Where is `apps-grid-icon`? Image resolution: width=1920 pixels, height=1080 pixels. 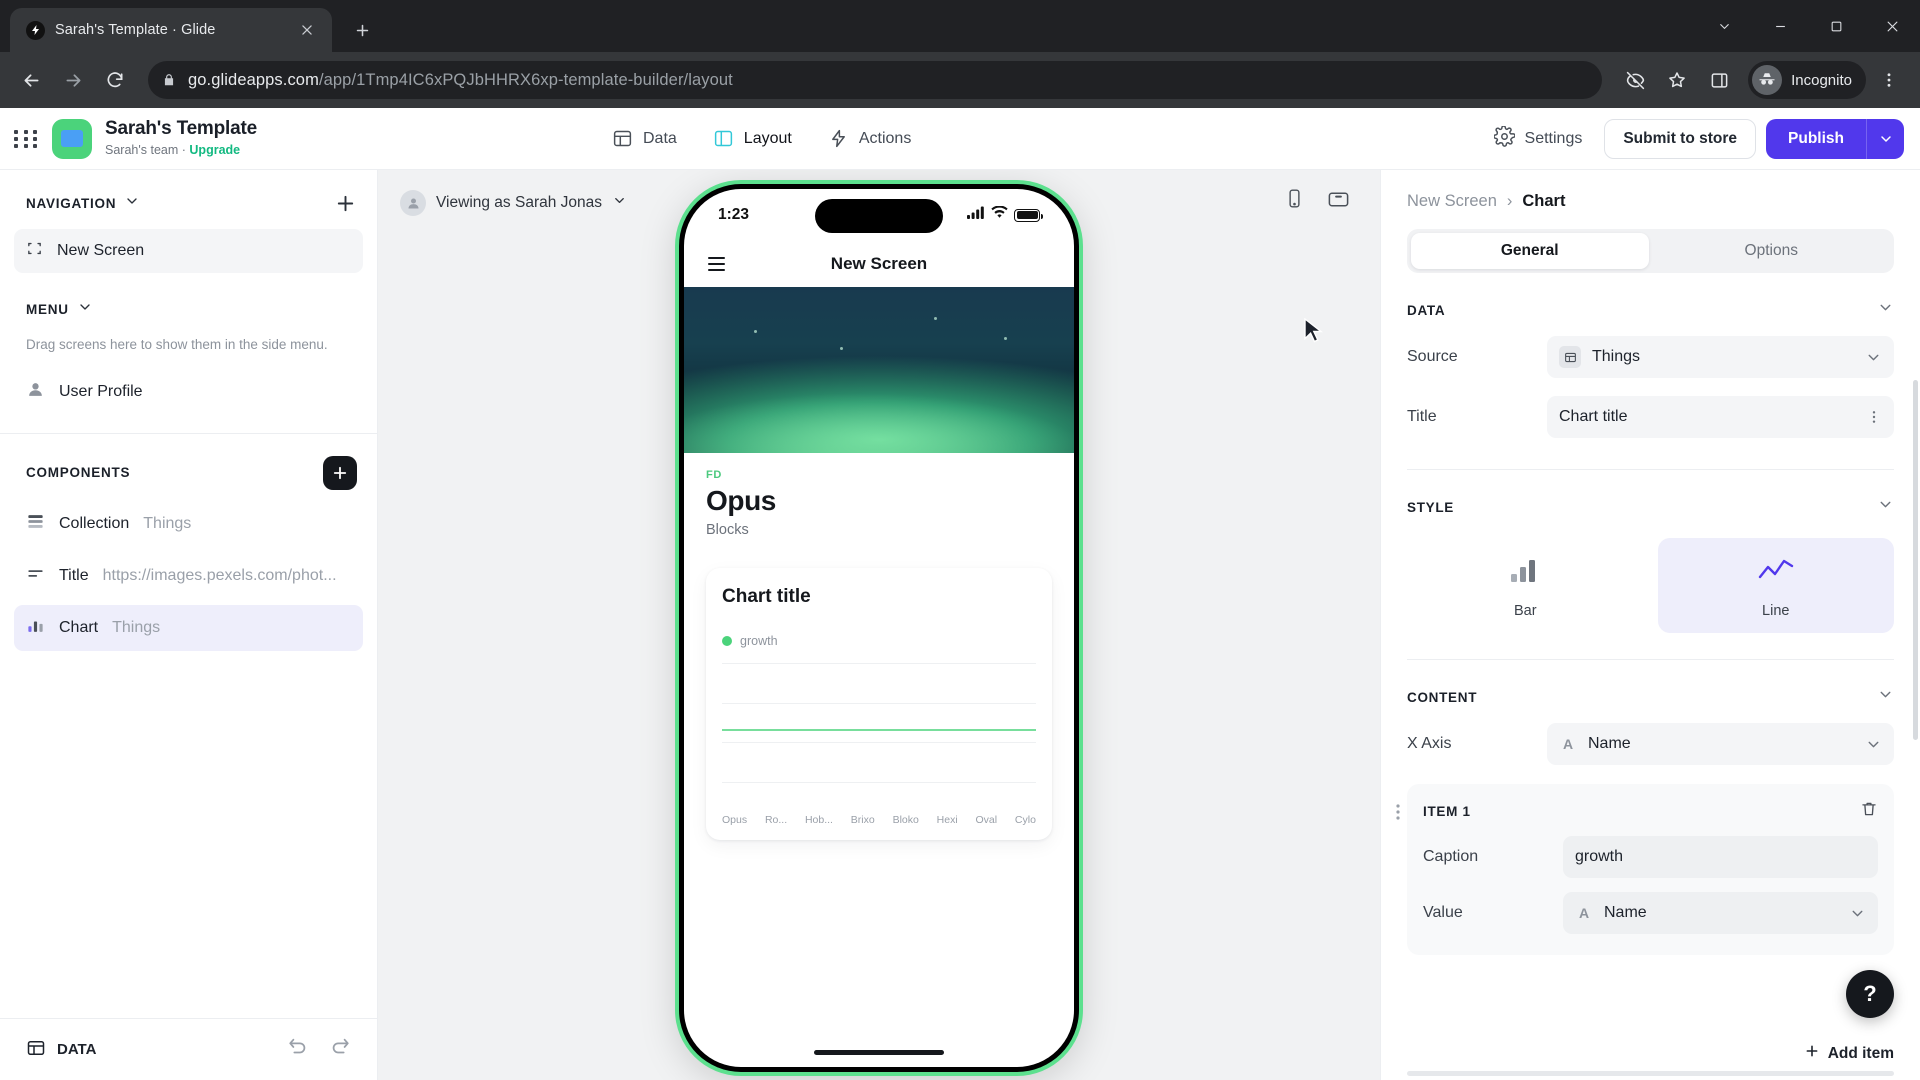
apps-grid-icon is located at coordinates (27, 138).